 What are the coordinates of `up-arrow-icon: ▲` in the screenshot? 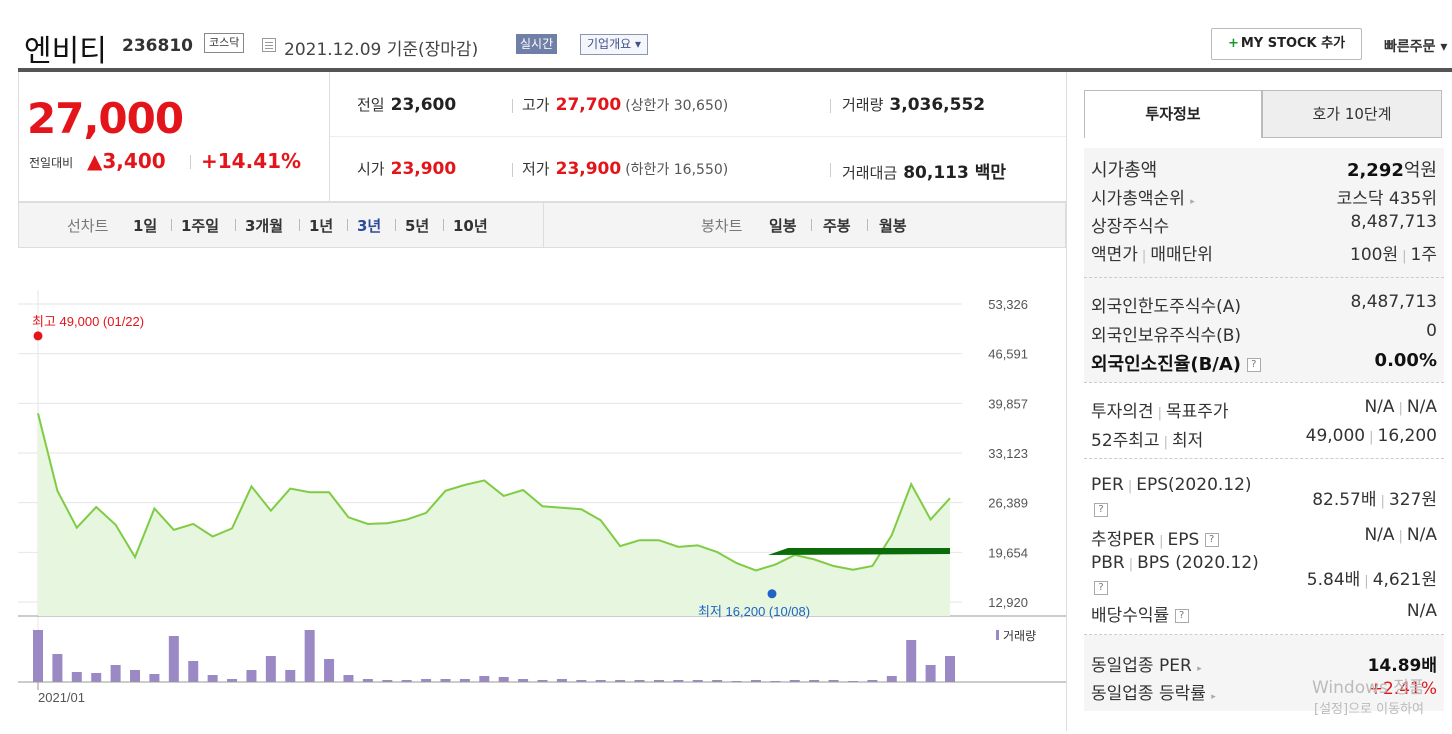 It's located at (95, 161).